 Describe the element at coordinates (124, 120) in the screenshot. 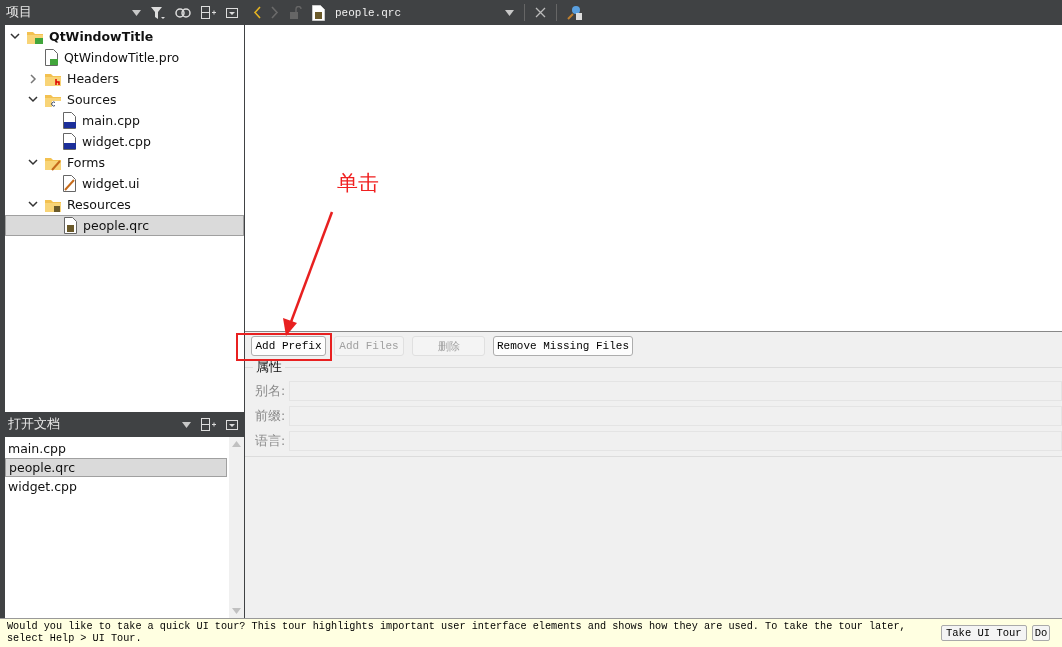

I see `tree-item: main.cpp` at that location.